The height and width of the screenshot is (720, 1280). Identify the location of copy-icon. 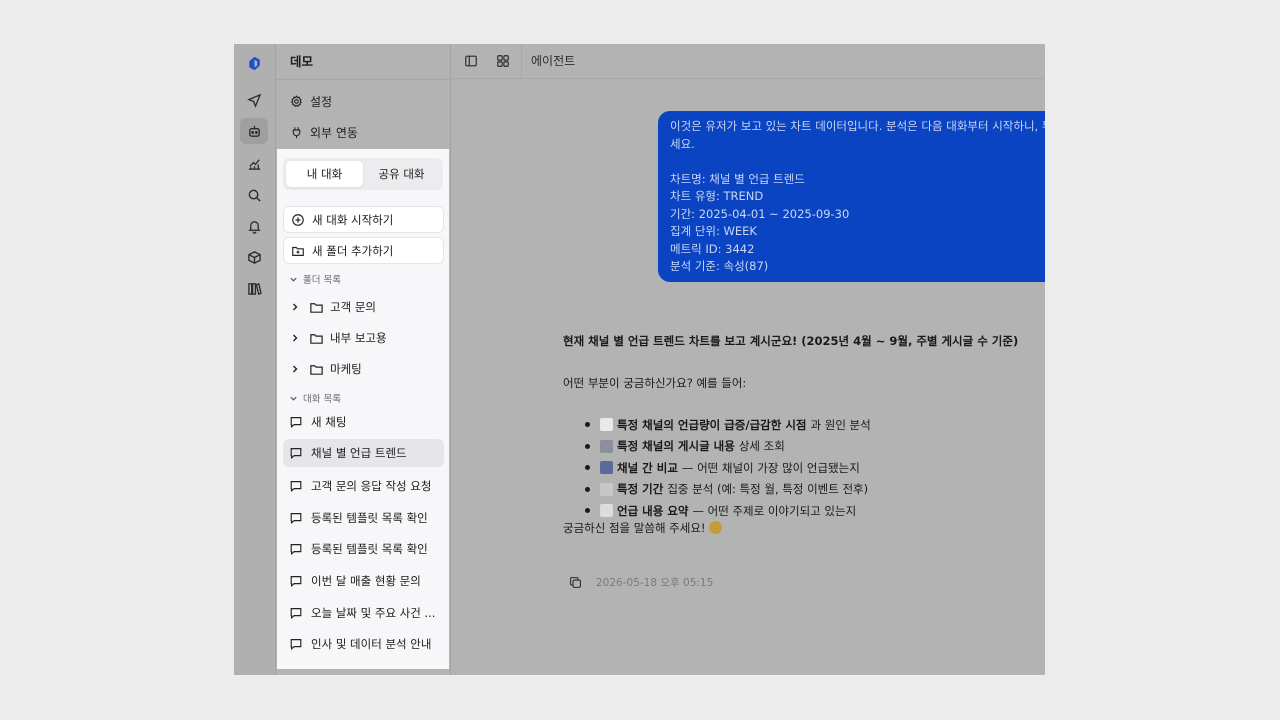
(575, 582).